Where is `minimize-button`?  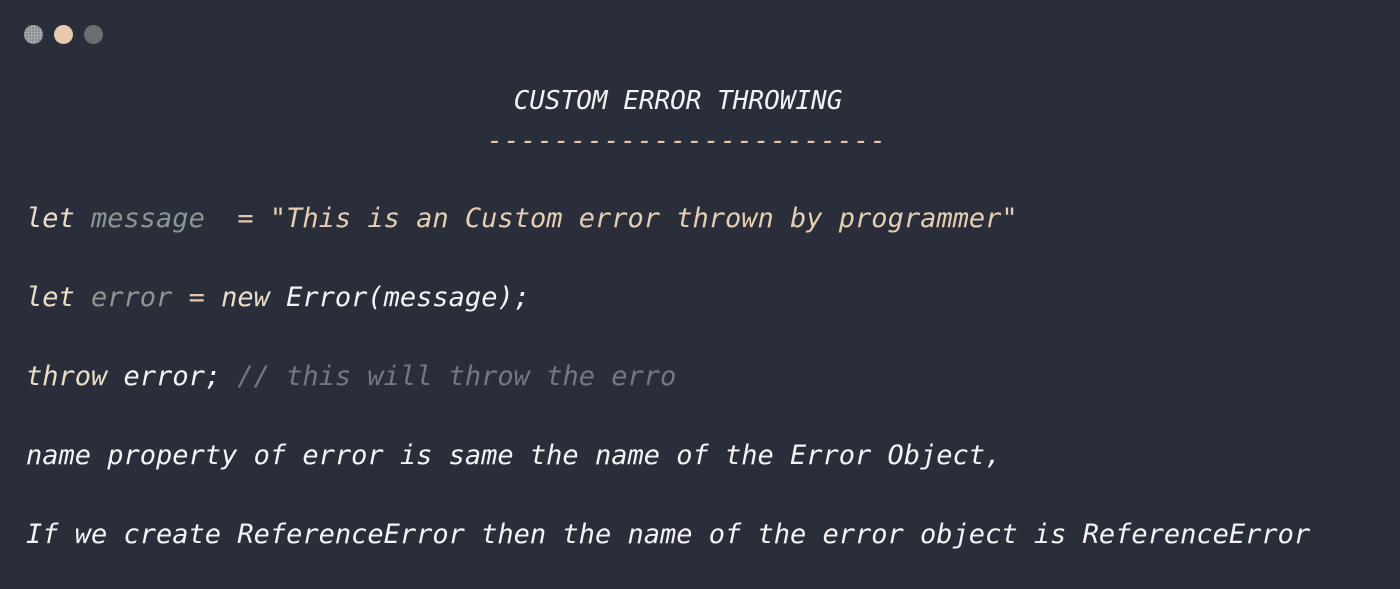
minimize-button is located at coordinates (63, 34).